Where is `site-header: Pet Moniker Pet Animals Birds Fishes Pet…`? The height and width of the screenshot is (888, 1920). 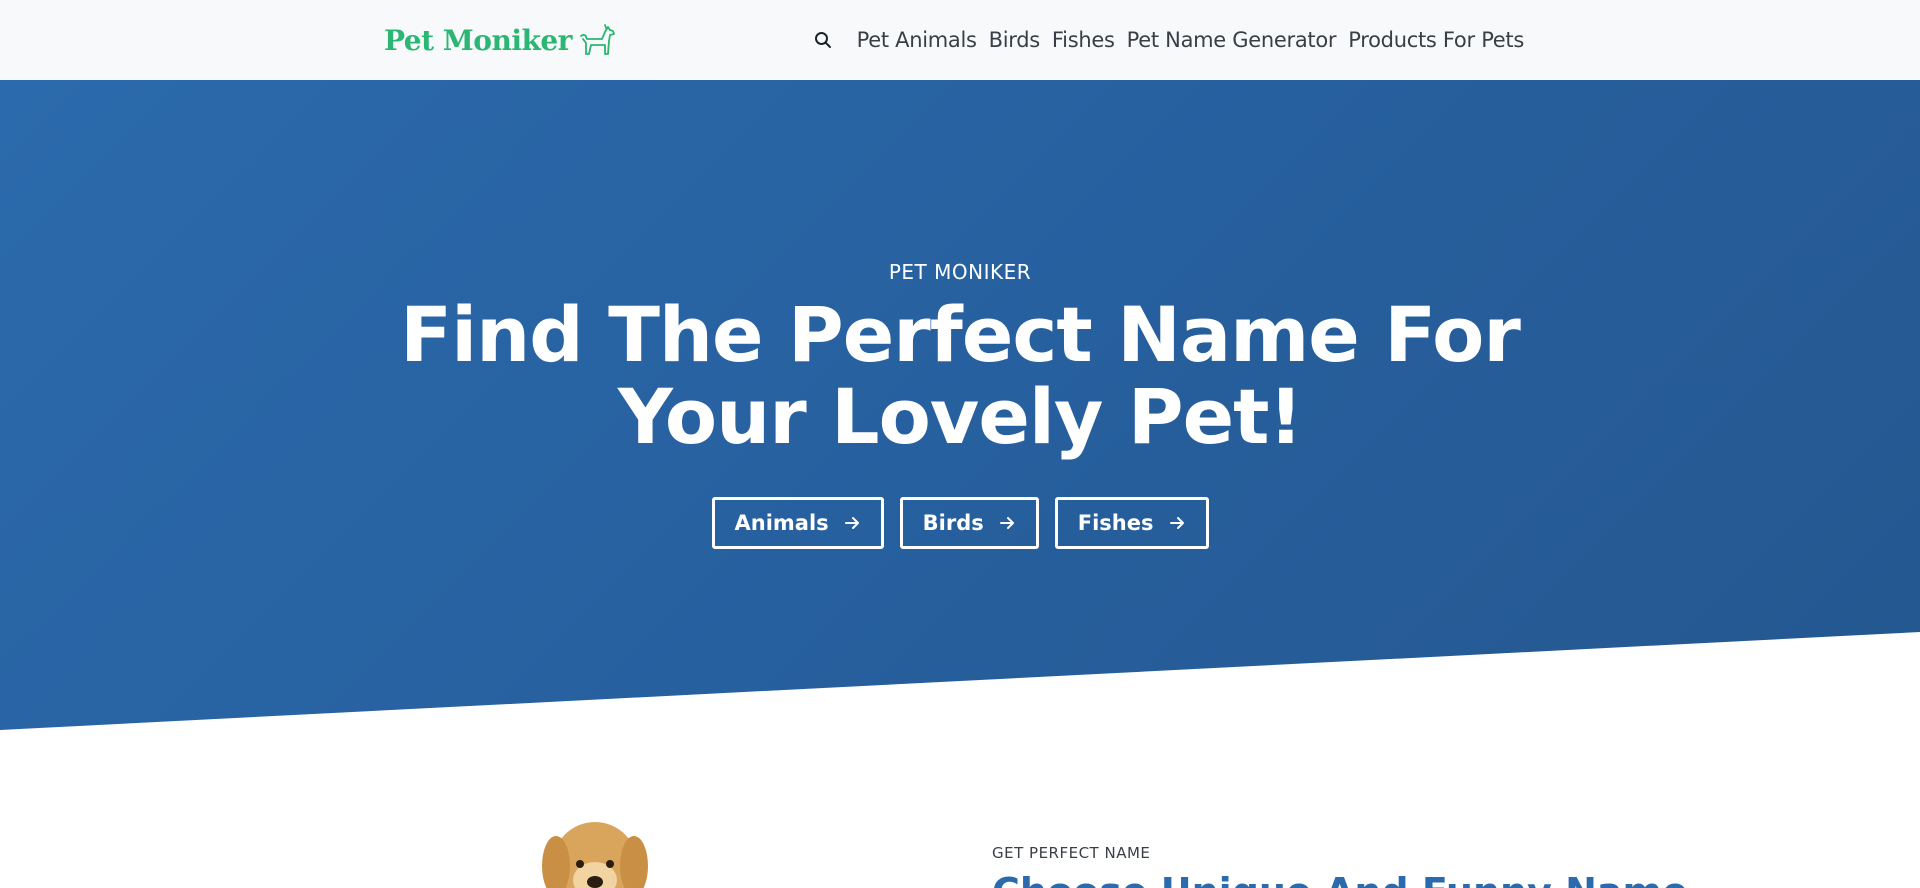
site-header: Pet Moniker Pet Animals Birds Fishes Pet… is located at coordinates (960, 40).